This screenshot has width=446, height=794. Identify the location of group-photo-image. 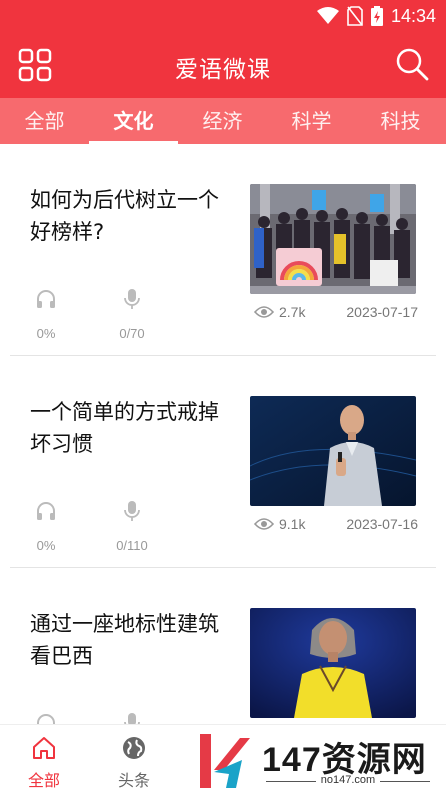
(333, 239).